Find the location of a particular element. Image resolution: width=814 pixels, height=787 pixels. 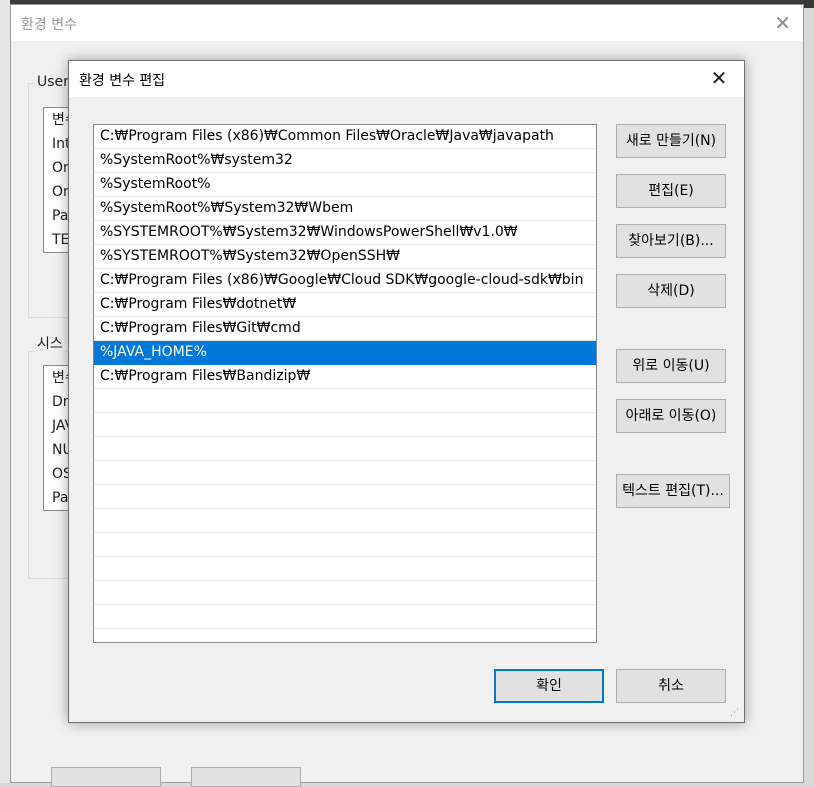

move-up-button: 위로 이동(U) is located at coordinates (671, 366).